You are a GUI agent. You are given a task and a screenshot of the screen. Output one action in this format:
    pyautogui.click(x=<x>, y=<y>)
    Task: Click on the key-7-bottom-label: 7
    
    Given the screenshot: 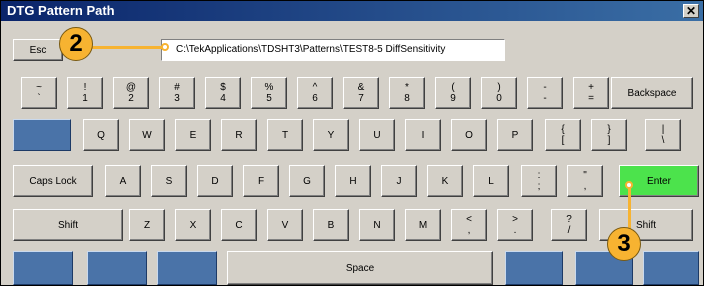 What is the action you would take?
    pyautogui.click(x=361, y=98)
    